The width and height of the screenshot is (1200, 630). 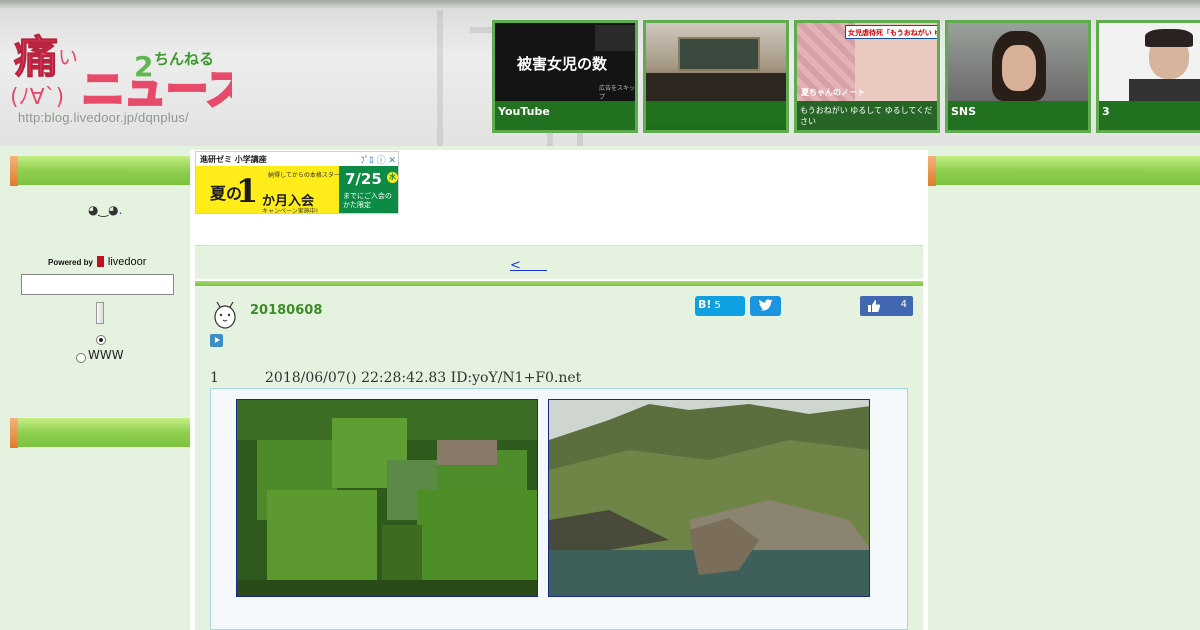 I want to click on thumbnail-3: 3, so click(x=1148, y=76).